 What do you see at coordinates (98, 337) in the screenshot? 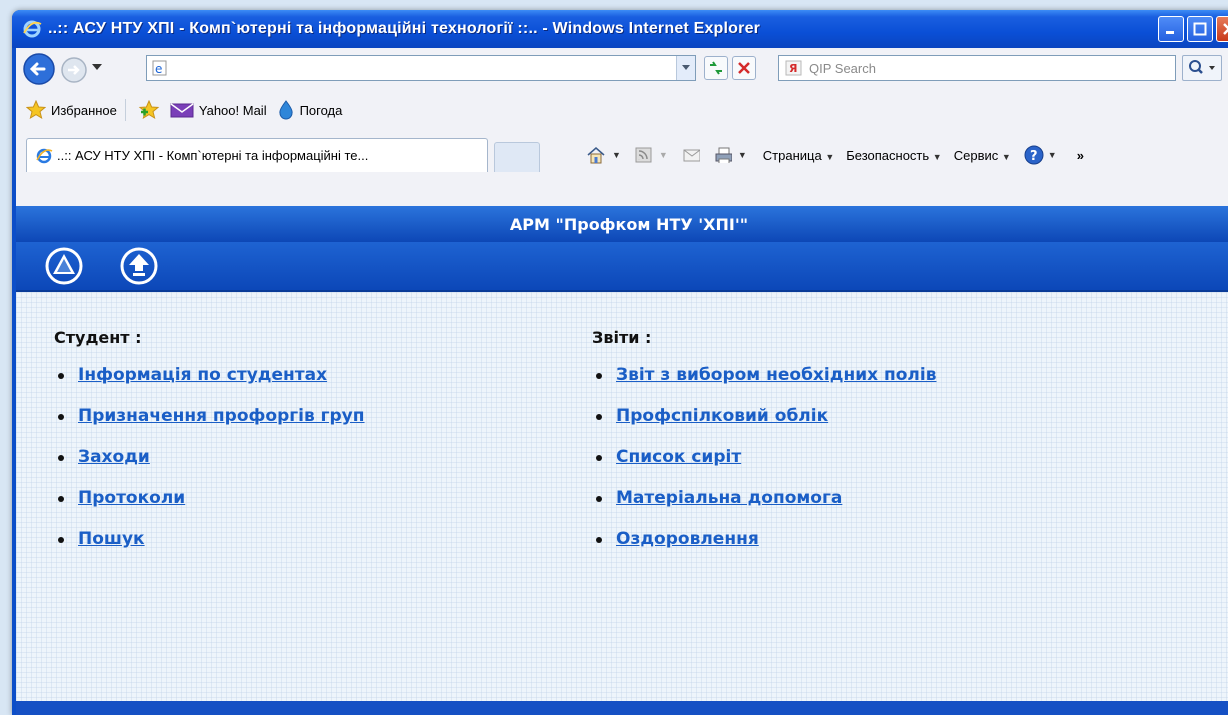
I see `student-heading: Студент :` at bounding box center [98, 337].